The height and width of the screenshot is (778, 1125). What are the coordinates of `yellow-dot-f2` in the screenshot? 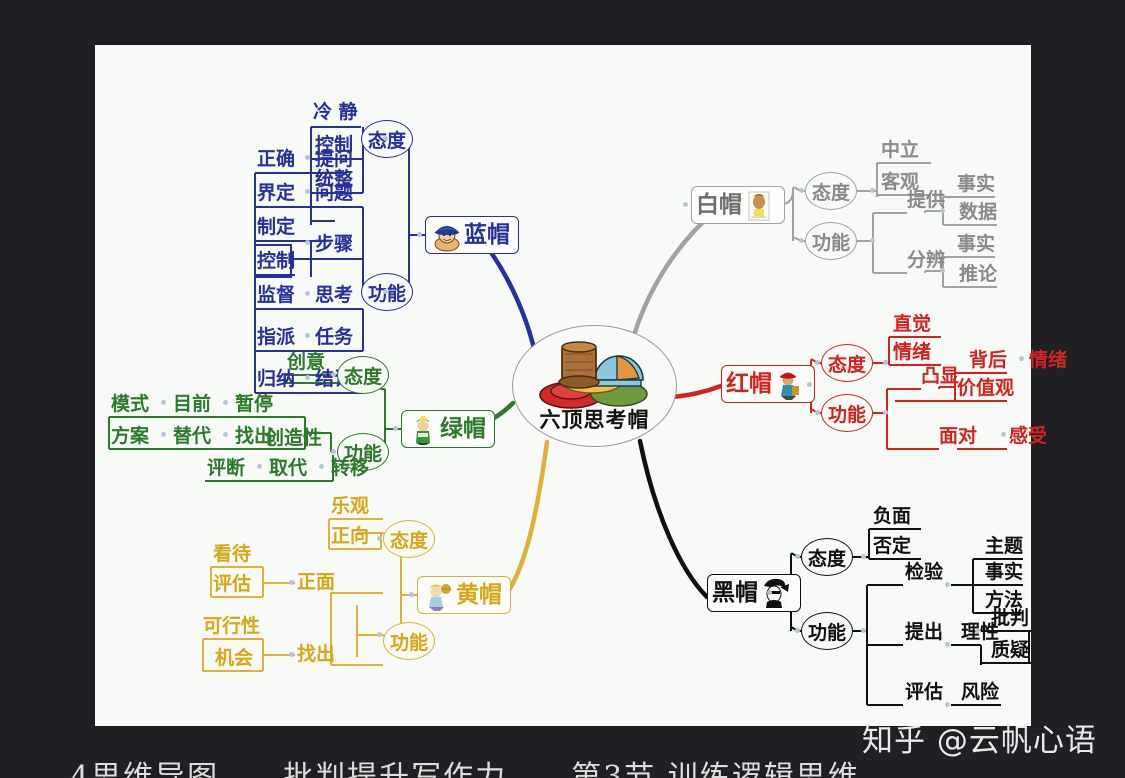 It's located at (291, 654).